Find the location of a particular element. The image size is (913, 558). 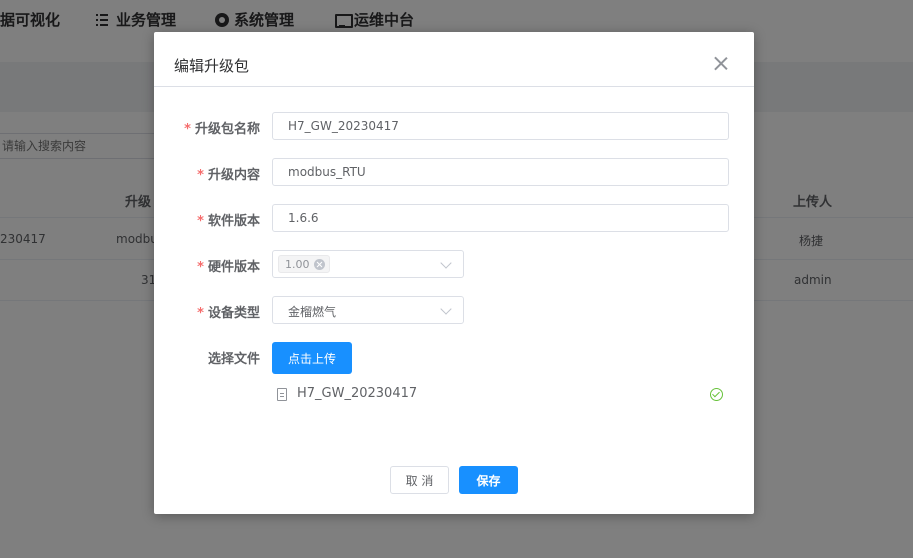

select-file-label: 选择文件 is located at coordinates (233, 359).